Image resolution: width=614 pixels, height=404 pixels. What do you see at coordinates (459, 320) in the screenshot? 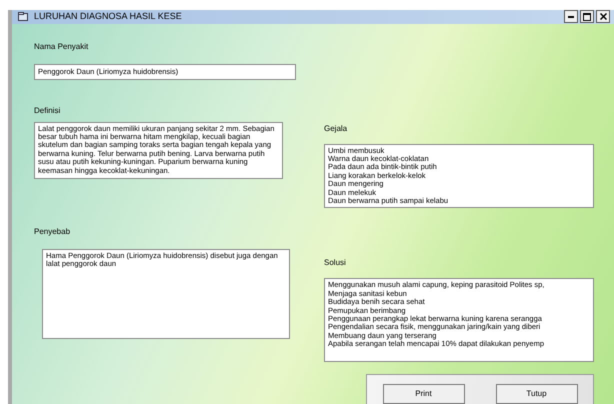
I see `solutions-list` at bounding box center [459, 320].